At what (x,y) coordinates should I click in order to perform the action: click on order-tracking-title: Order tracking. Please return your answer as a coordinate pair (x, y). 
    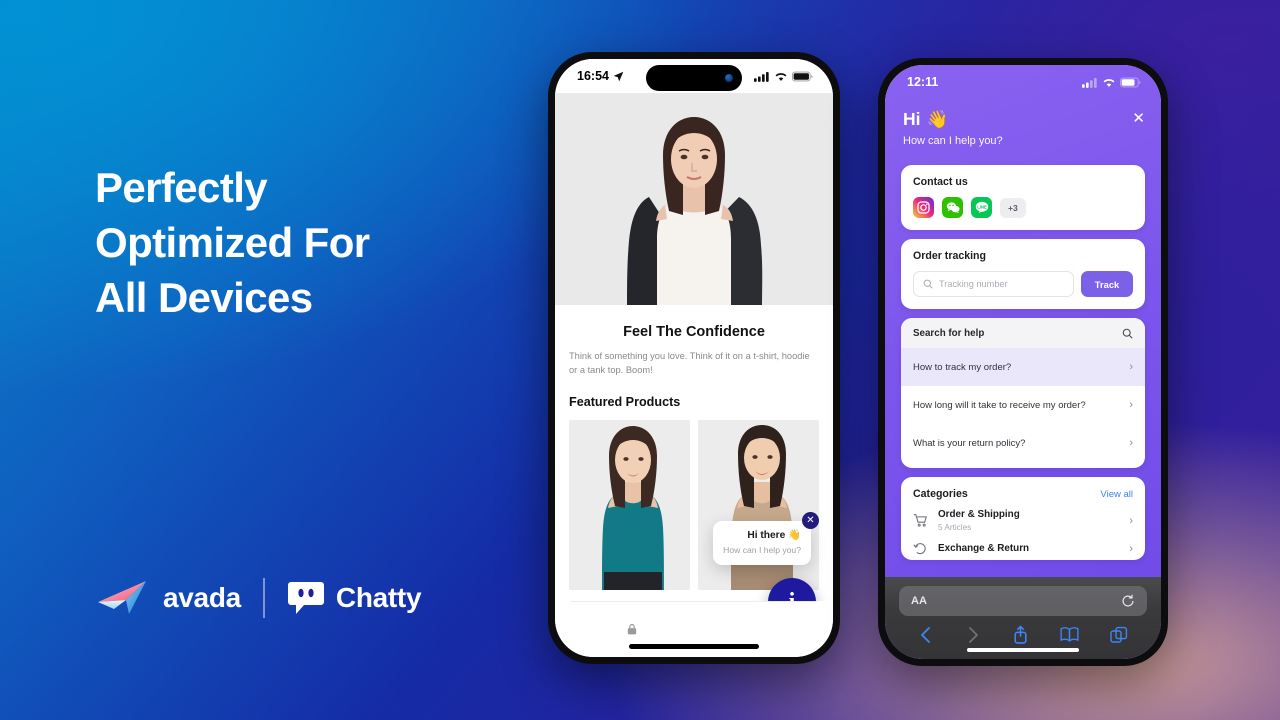
    Looking at the image, I should click on (950, 256).